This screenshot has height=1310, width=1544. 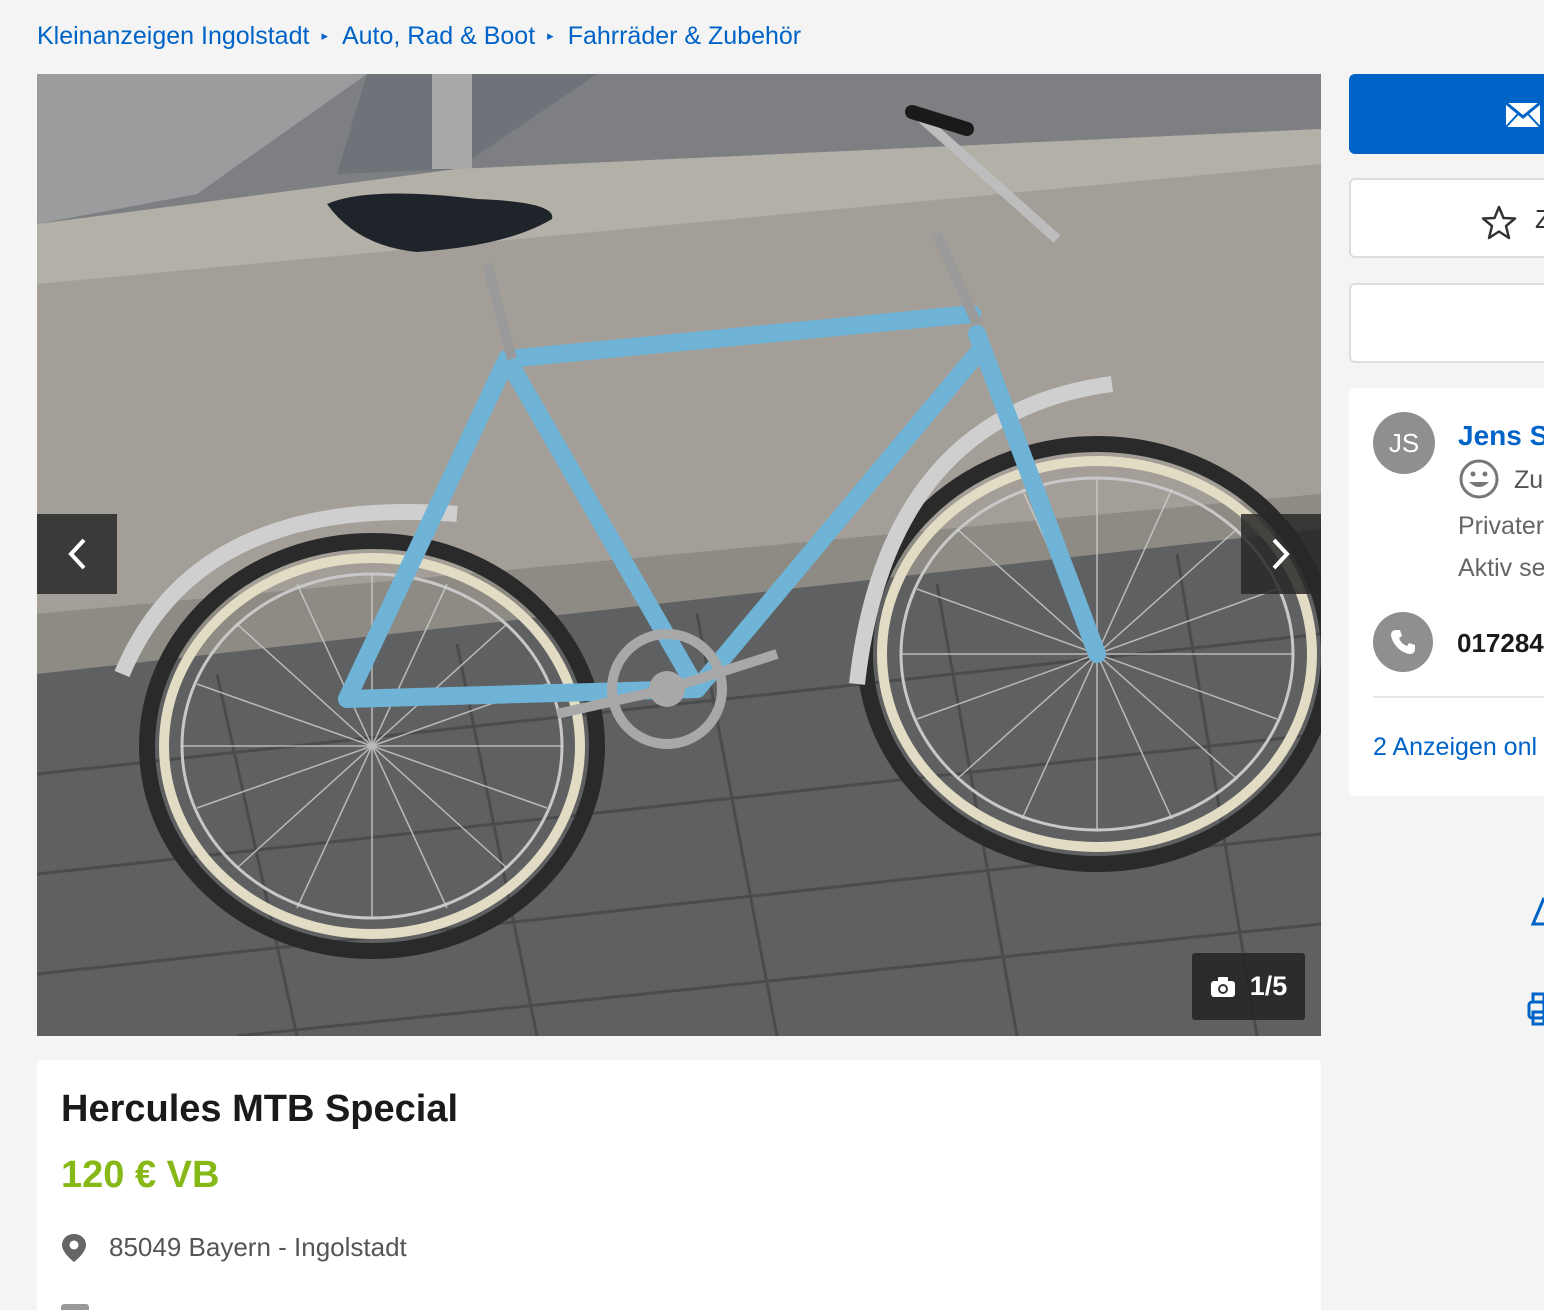 I want to click on chevron-right-icon, so click(x=1281, y=554).